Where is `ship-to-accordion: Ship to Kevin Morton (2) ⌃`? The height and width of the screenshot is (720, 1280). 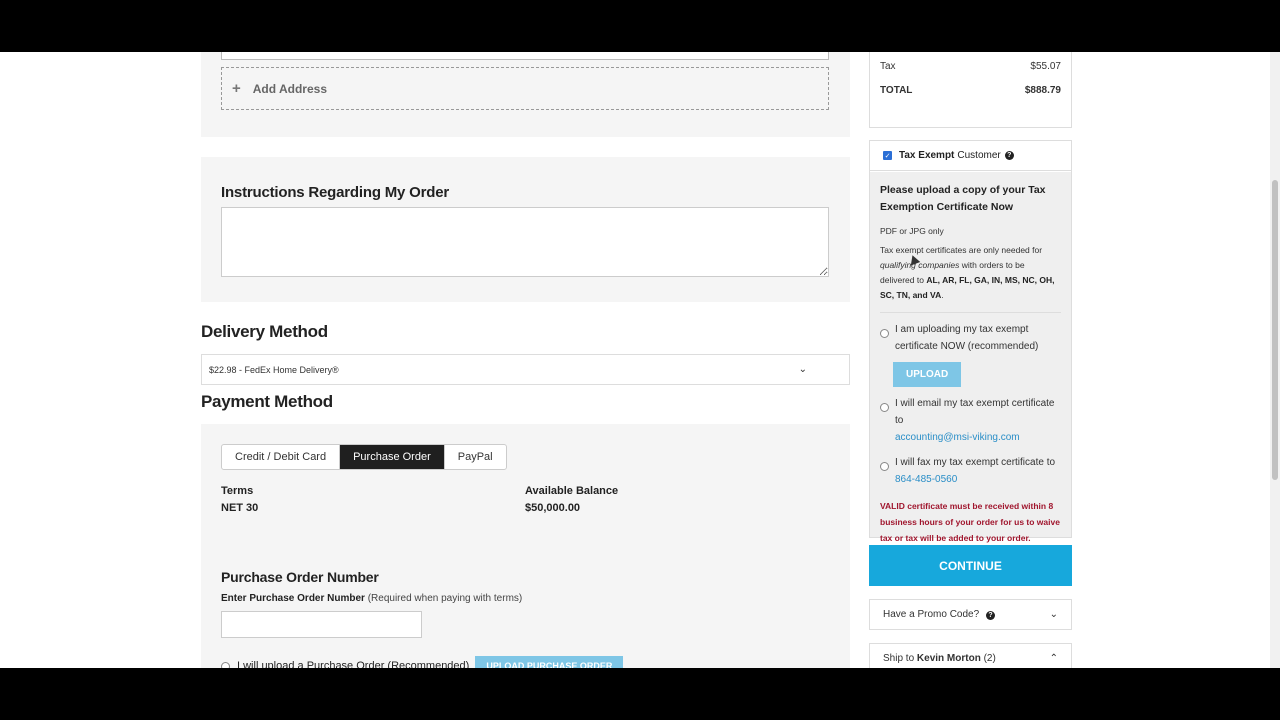 ship-to-accordion: Ship to Kevin Morton (2) ⌃ is located at coordinates (970, 655).